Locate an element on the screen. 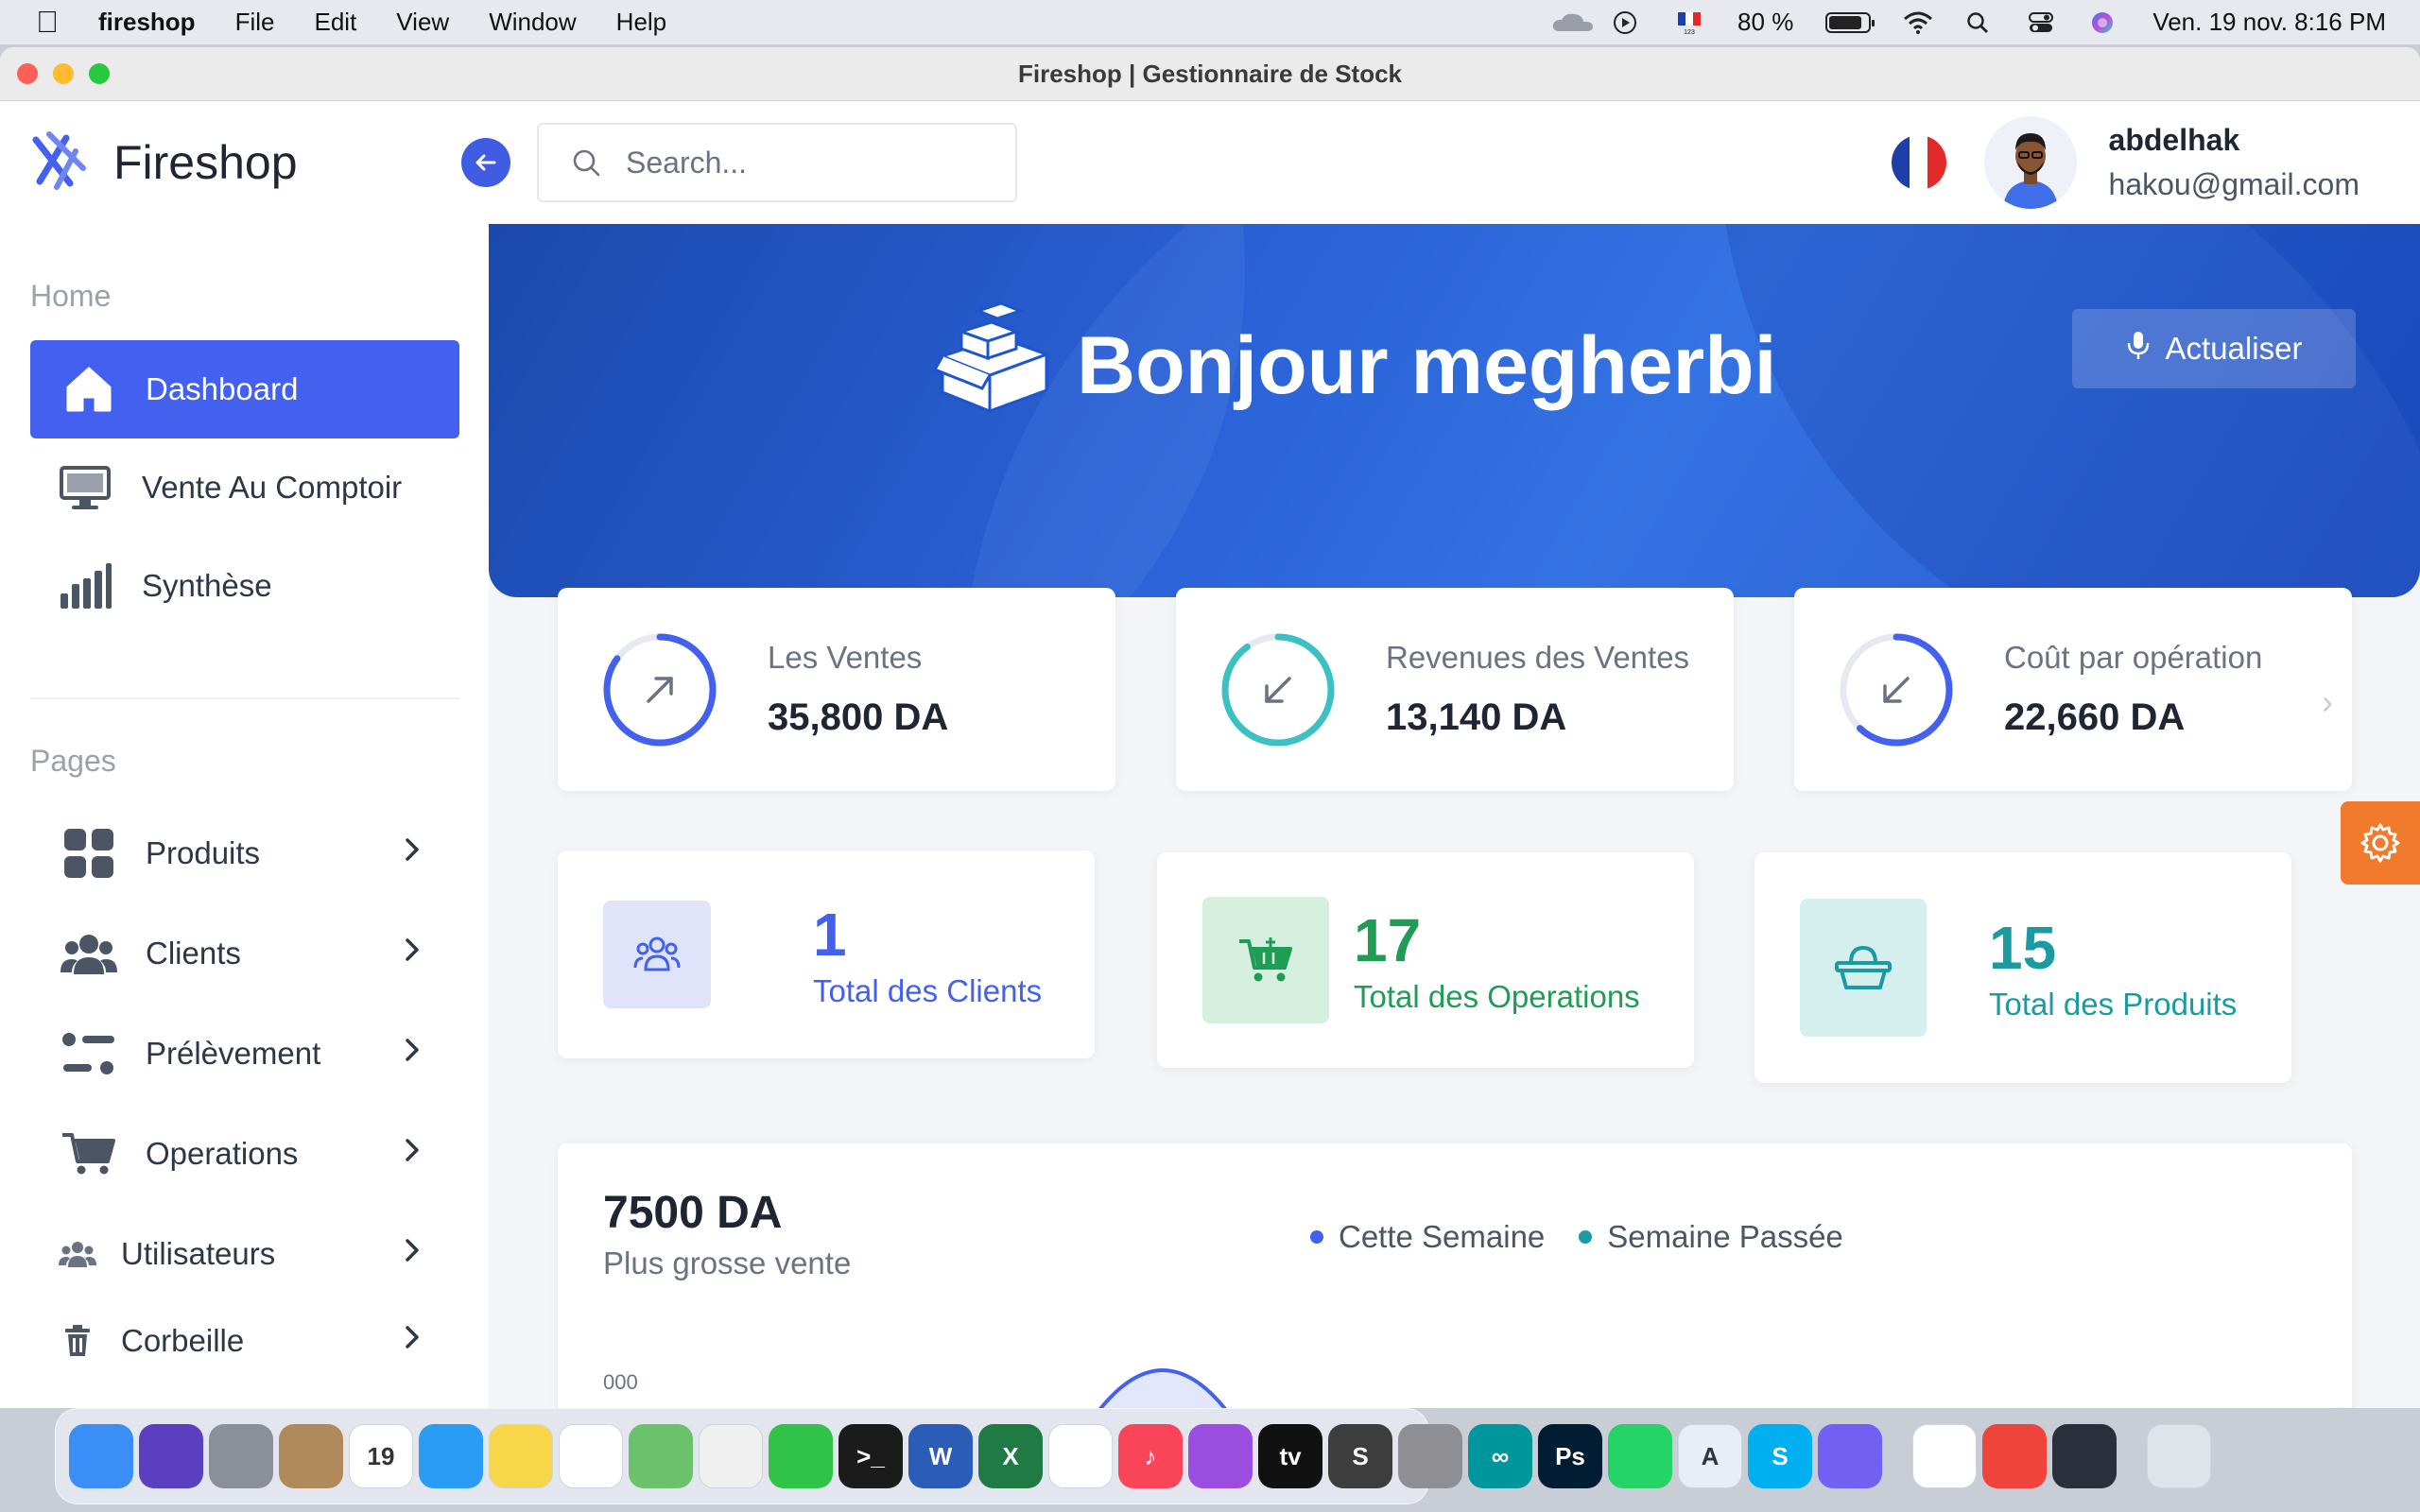 The height and width of the screenshot is (1512, 2420). welcome-text: Bonjour megherbi is located at coordinates (1427, 365).